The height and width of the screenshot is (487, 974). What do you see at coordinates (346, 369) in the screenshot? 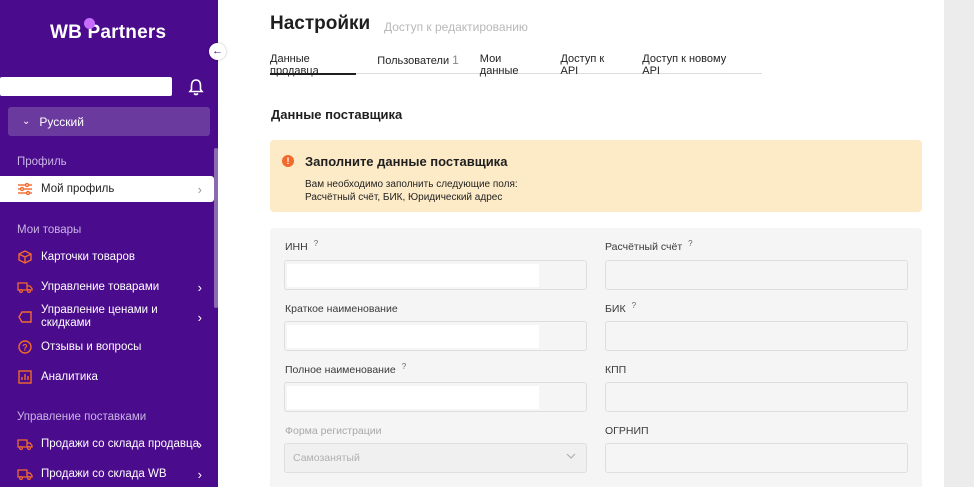
I see `full-name-label: Полное наименование?` at bounding box center [346, 369].